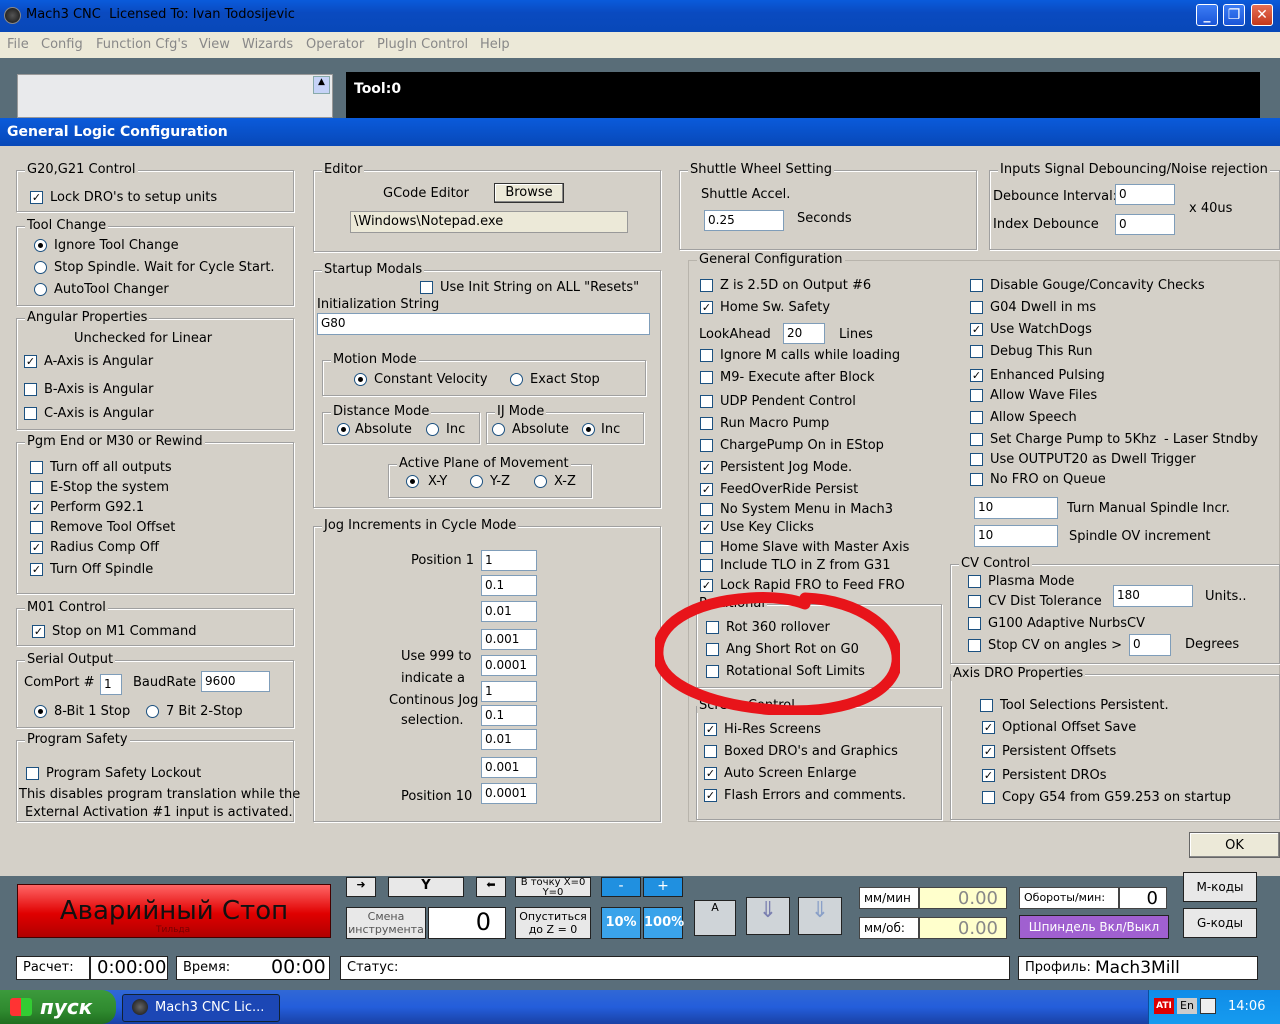  What do you see at coordinates (820, 916) in the screenshot?
I see `jog-z-down-icon: ⇓` at bounding box center [820, 916].